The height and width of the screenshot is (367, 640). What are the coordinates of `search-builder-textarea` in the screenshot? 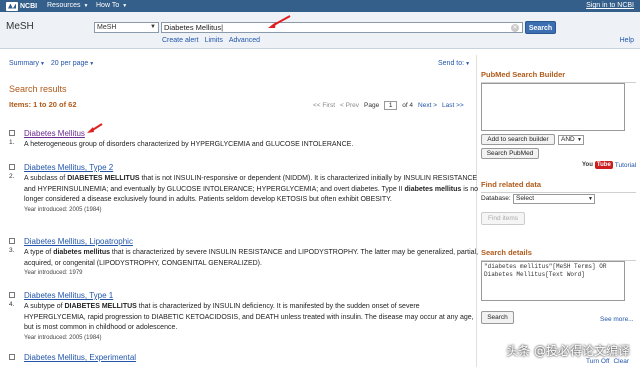 It's located at (553, 107).